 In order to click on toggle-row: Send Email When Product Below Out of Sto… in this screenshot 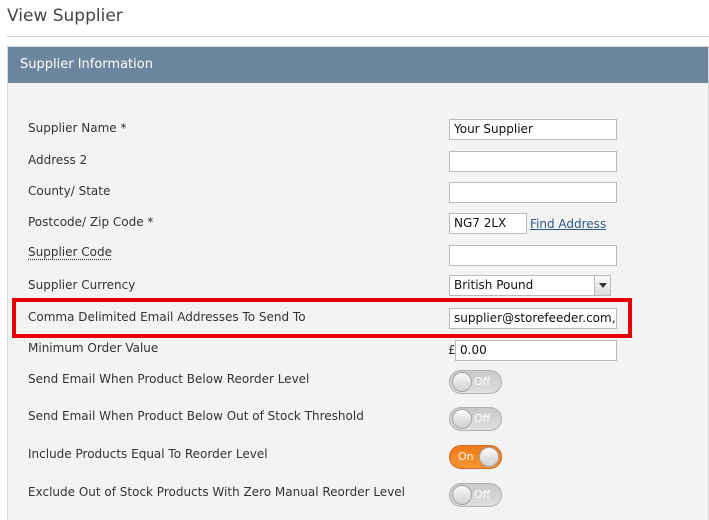, I will do `click(358, 421)`.